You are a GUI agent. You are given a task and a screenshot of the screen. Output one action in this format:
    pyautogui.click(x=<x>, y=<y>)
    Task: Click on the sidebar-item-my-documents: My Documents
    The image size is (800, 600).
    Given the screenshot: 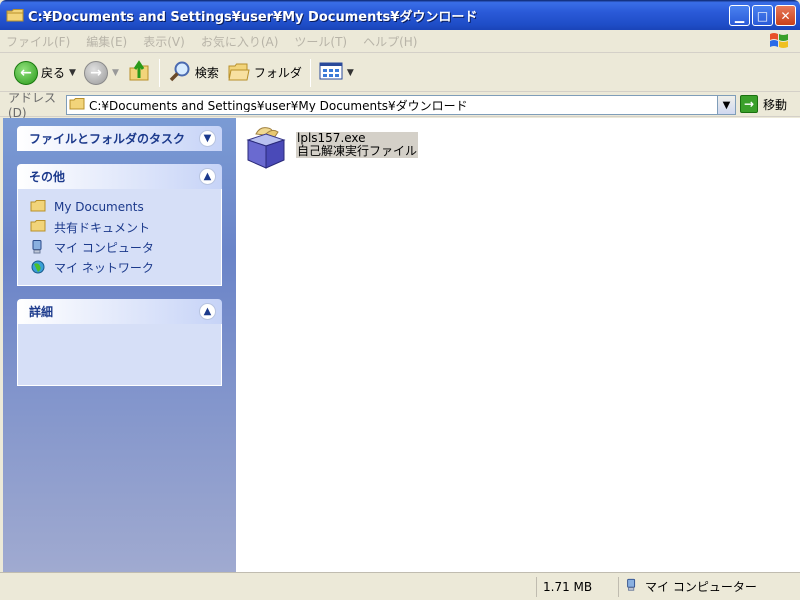 What is the action you would take?
    pyautogui.click(x=119, y=207)
    